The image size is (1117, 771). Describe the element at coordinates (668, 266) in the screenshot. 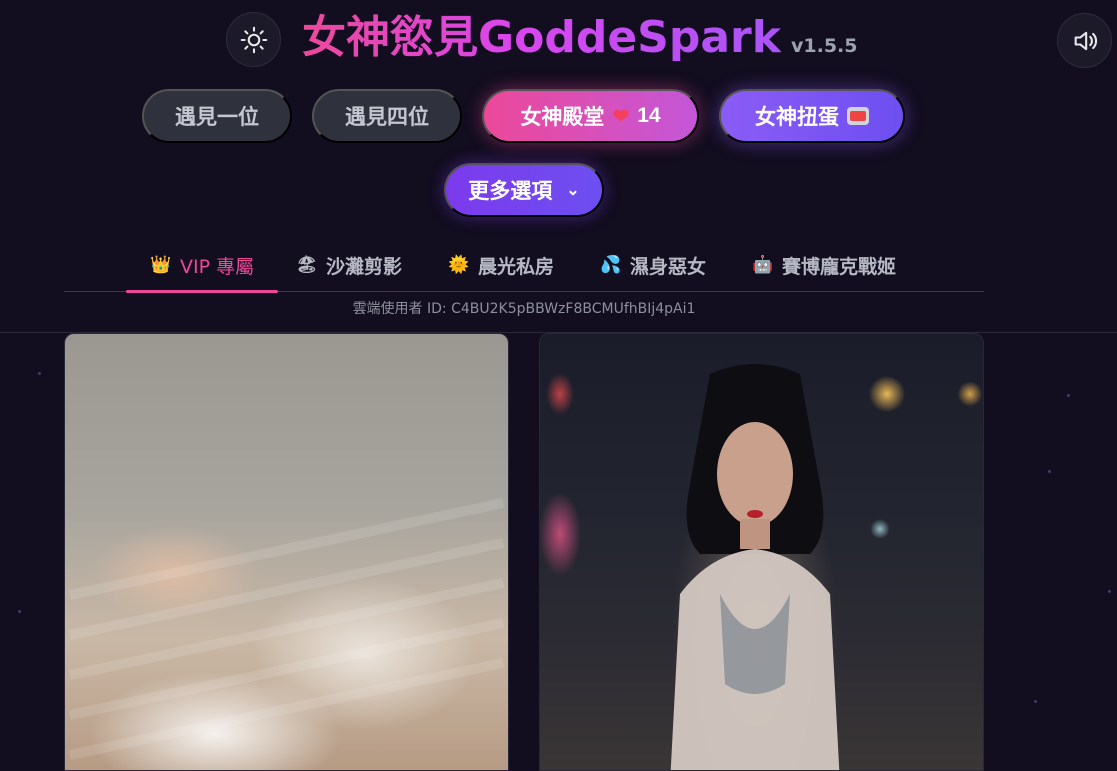

I see `tab-label: 濕身惡女` at that location.